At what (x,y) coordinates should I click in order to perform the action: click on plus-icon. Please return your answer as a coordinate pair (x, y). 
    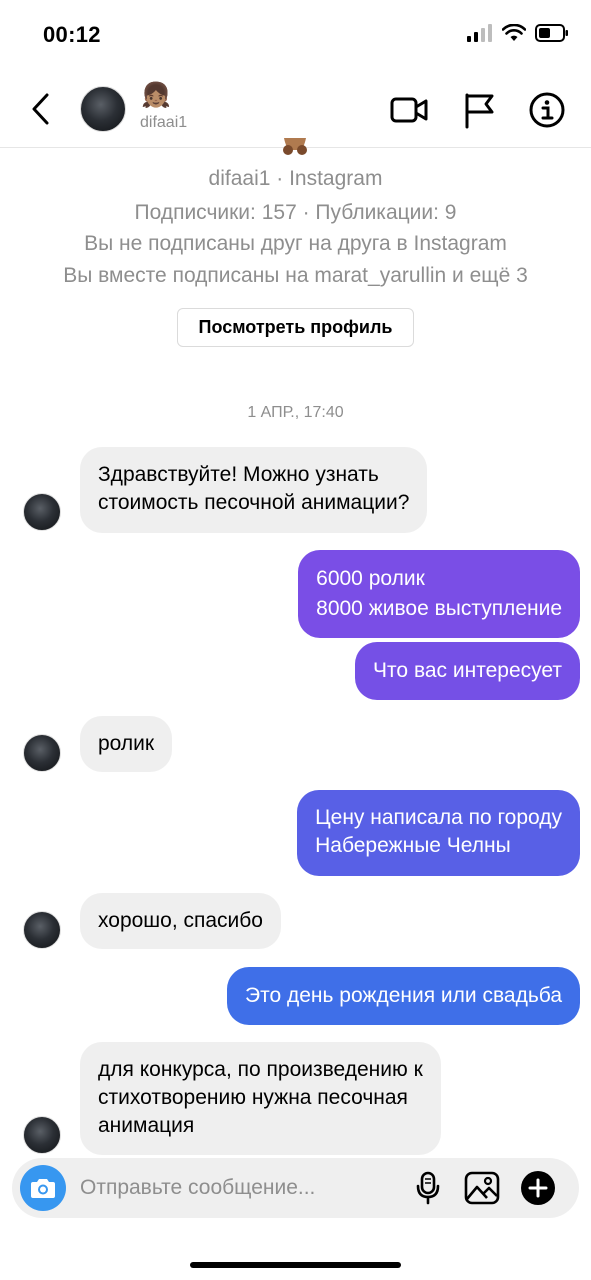
    Looking at the image, I should click on (538, 1188).